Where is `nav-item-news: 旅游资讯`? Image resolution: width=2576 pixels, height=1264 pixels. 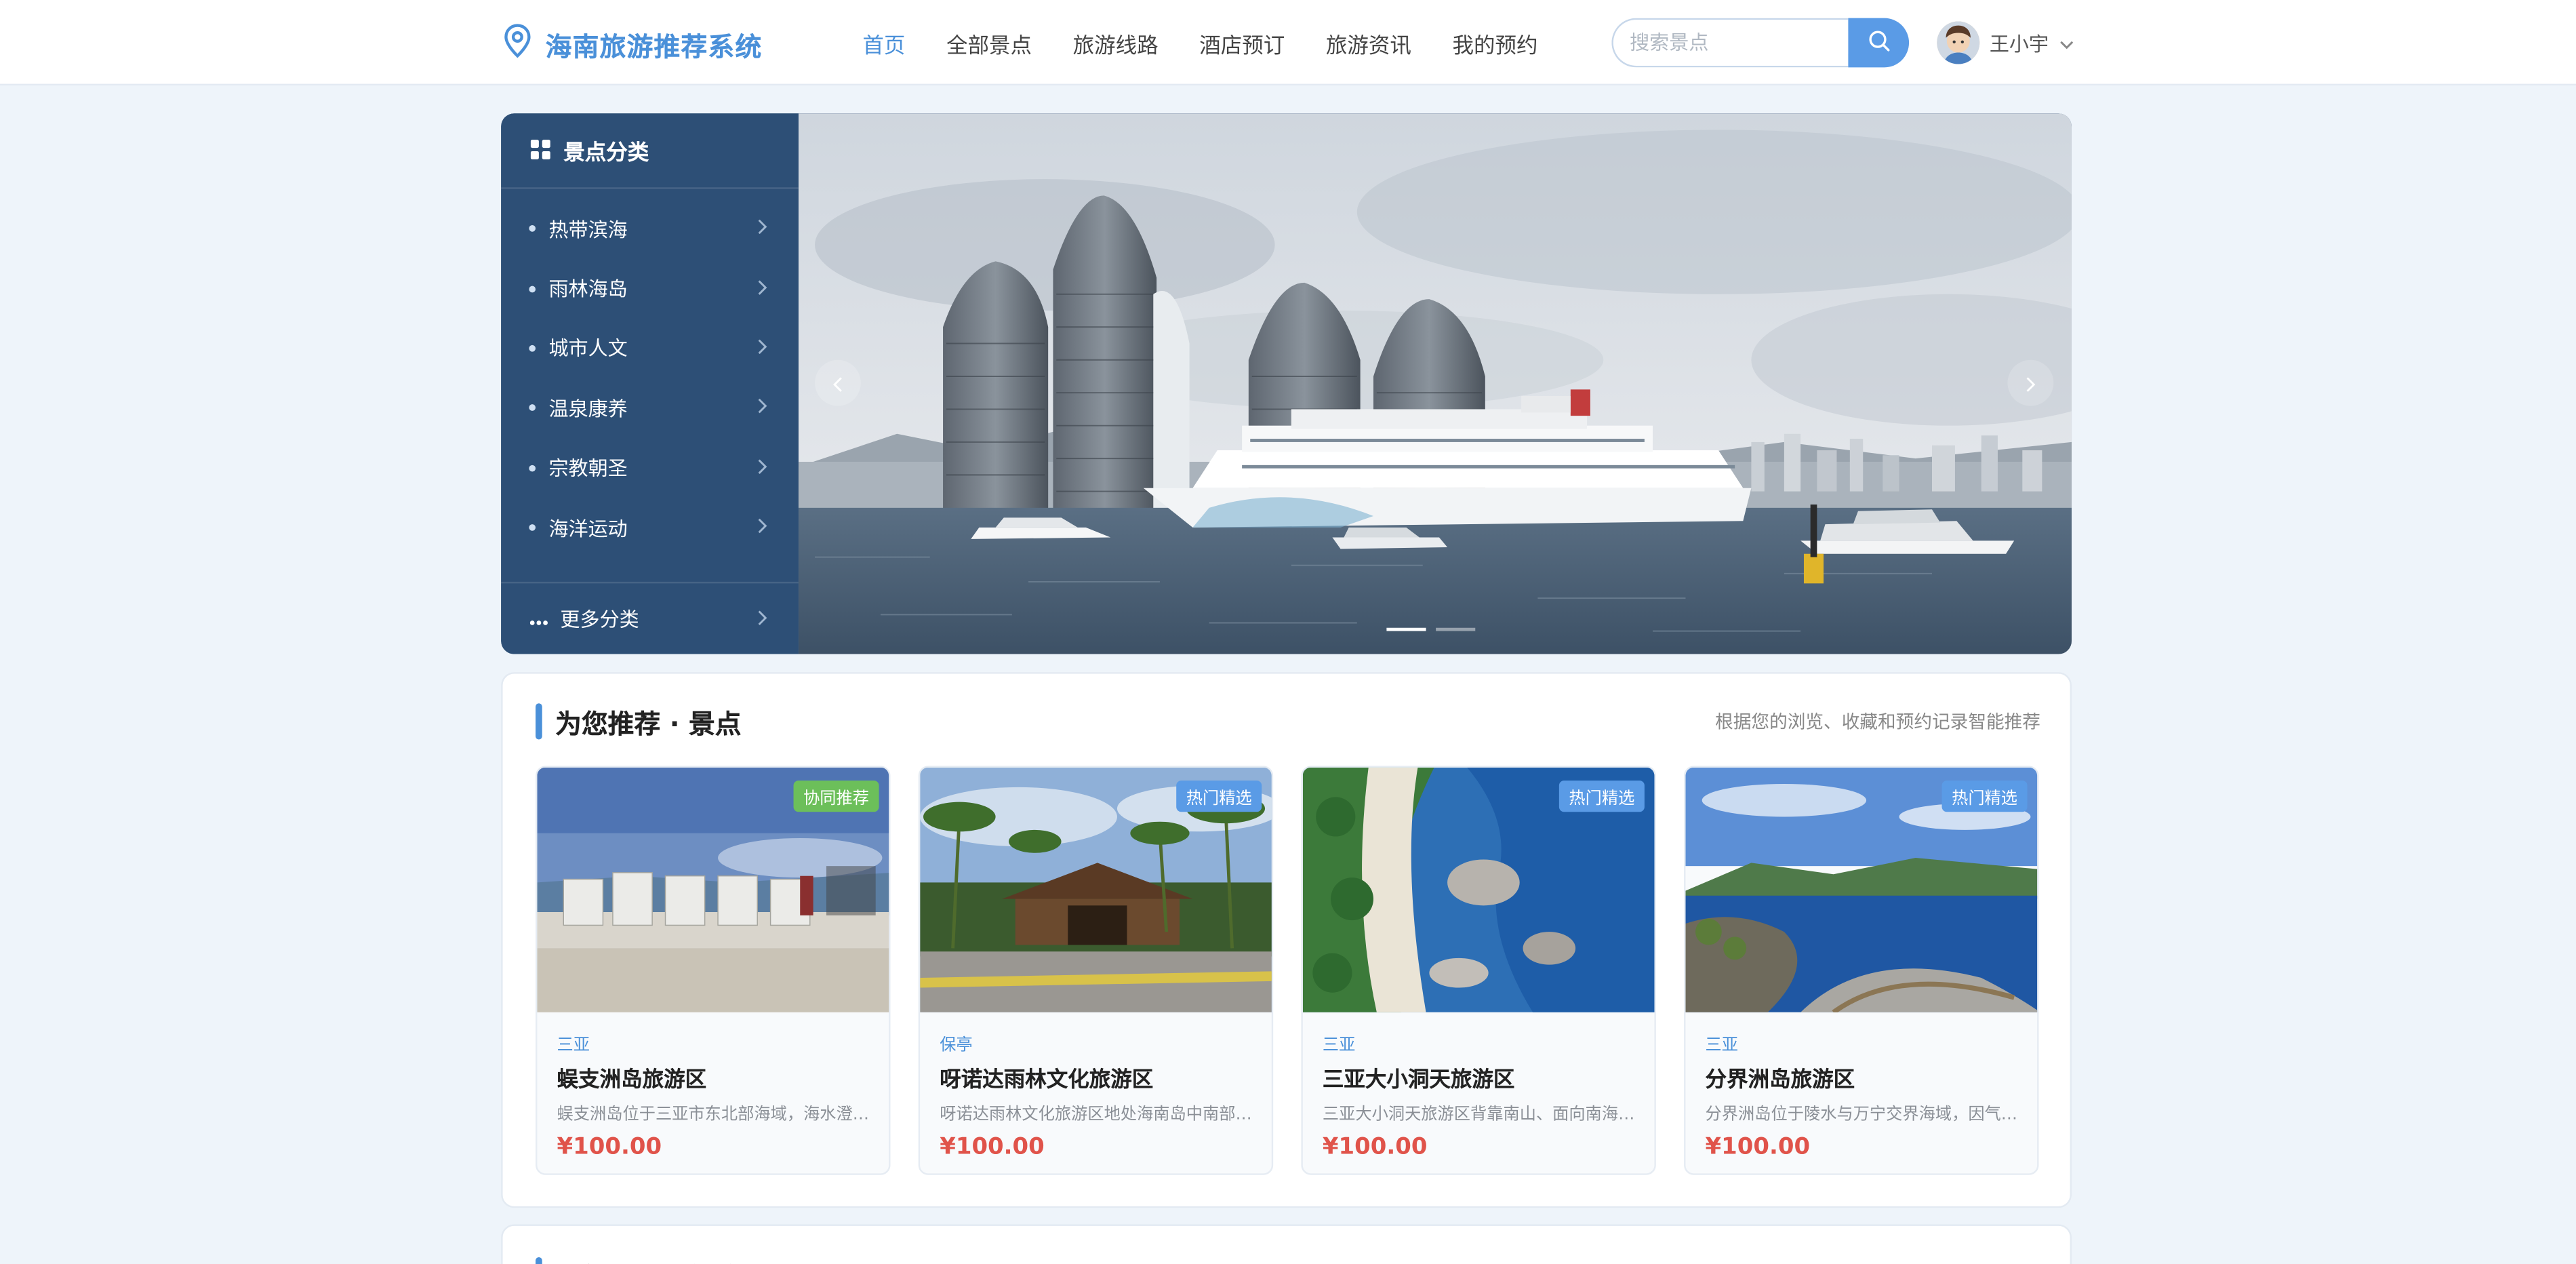 nav-item-news: 旅游资讯 is located at coordinates (1368, 43).